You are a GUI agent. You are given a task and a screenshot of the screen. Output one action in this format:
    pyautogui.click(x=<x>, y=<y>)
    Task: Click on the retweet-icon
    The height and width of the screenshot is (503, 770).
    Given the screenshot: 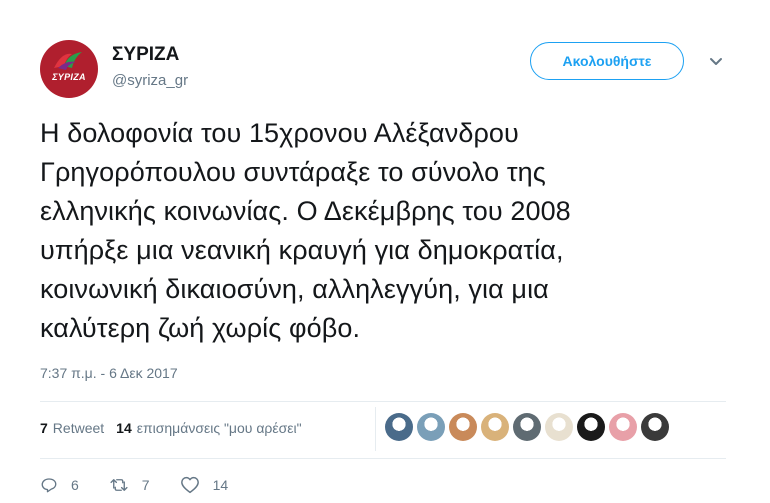 What is the action you would take?
    pyautogui.click(x=119, y=485)
    